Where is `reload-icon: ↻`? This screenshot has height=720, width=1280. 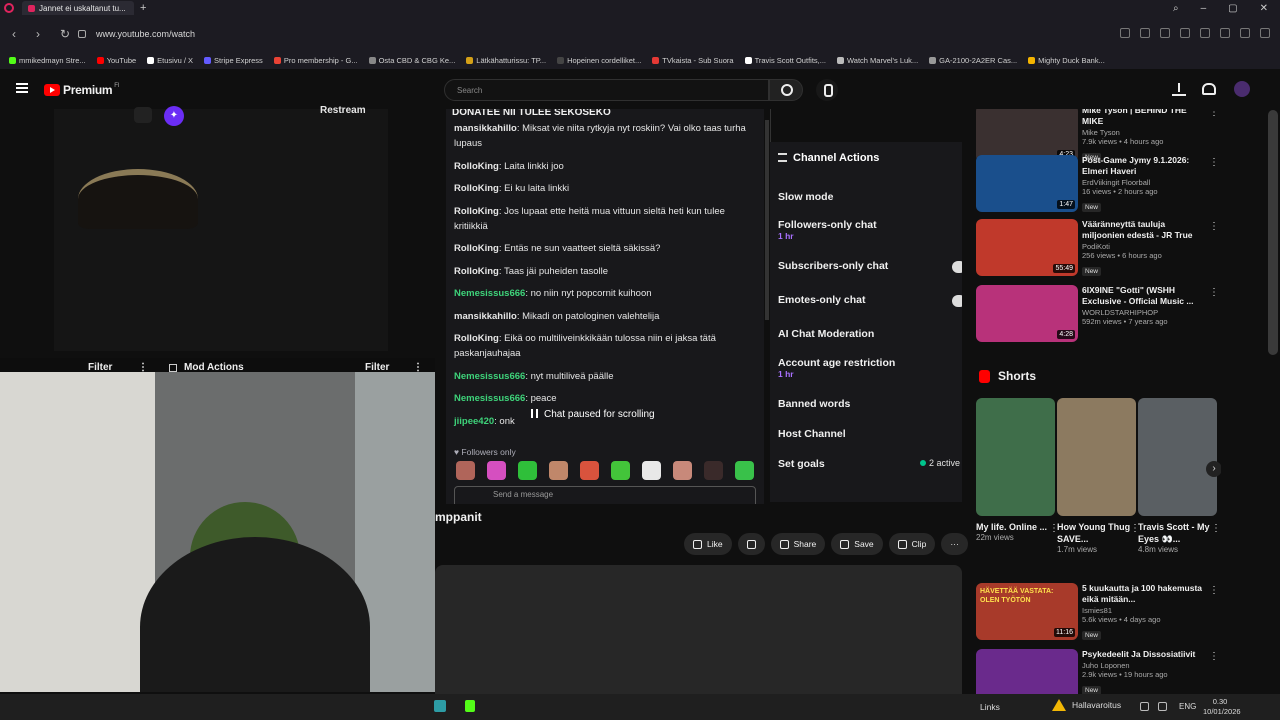 reload-icon: ↻ is located at coordinates (66, 34).